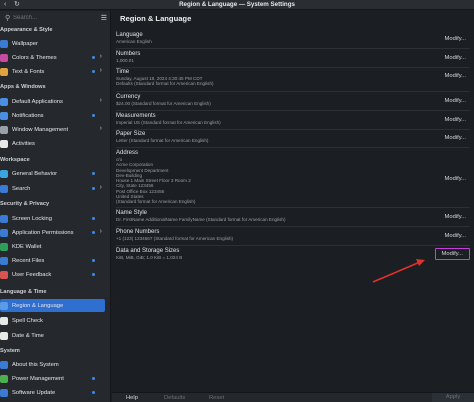 Image resolution: width=474 pixels, height=402 pixels. What do you see at coordinates (4, 335) in the screenshot?
I see `date-time-icon` at bounding box center [4, 335].